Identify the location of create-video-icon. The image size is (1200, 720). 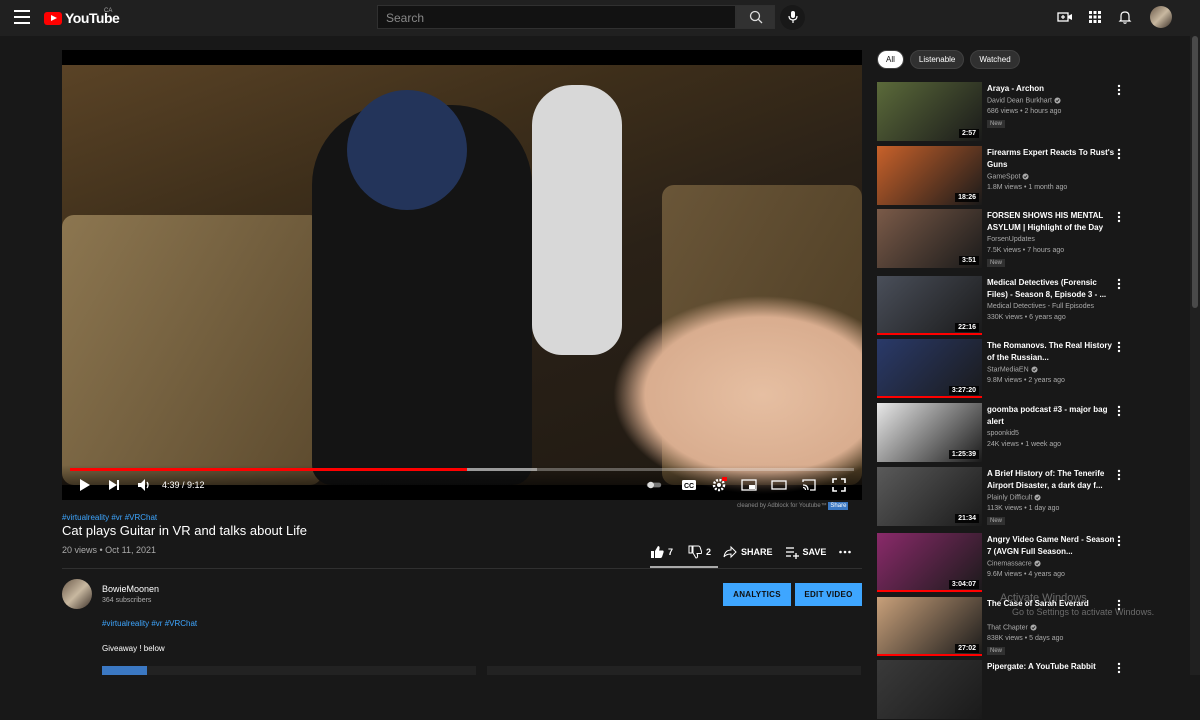
(1065, 17).